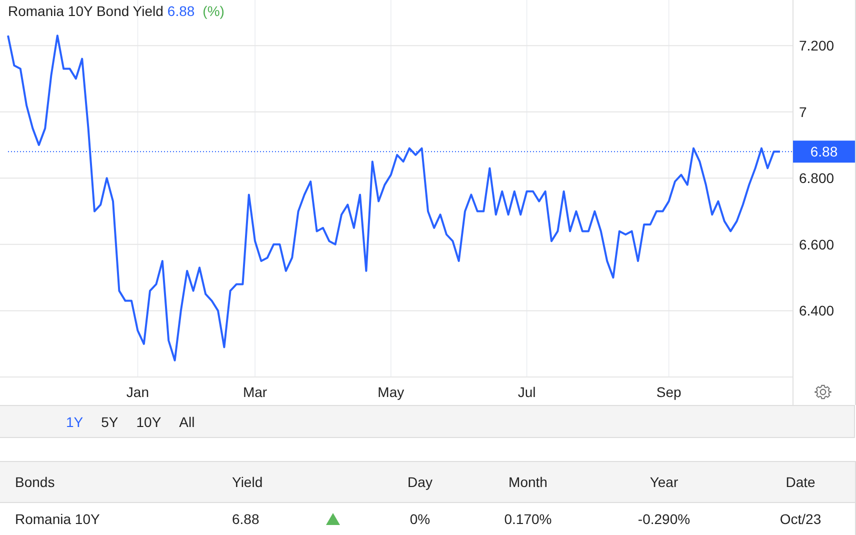 The height and width of the screenshot is (535, 856). What do you see at coordinates (801, 519) in the screenshot?
I see `table-cell: Oct/23` at bounding box center [801, 519].